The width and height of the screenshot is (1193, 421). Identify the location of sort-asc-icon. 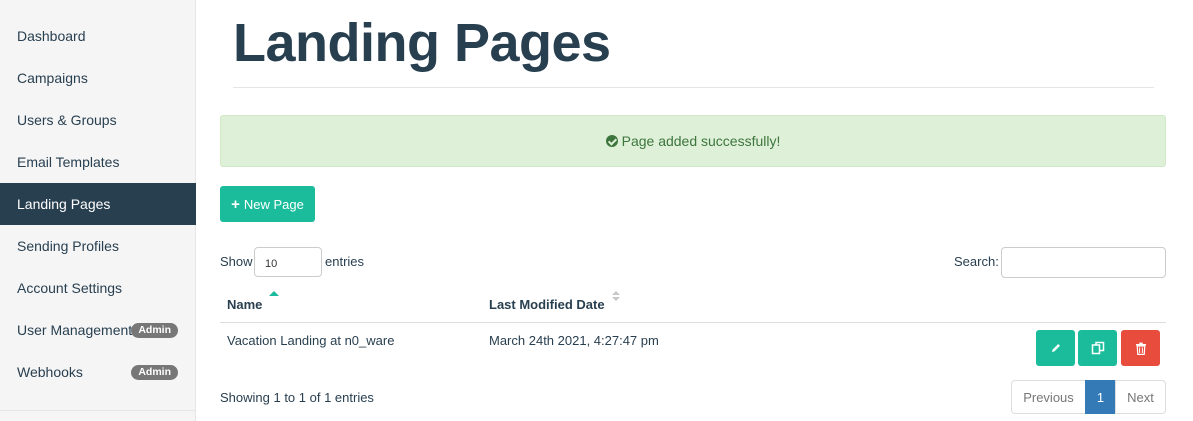
(274, 293).